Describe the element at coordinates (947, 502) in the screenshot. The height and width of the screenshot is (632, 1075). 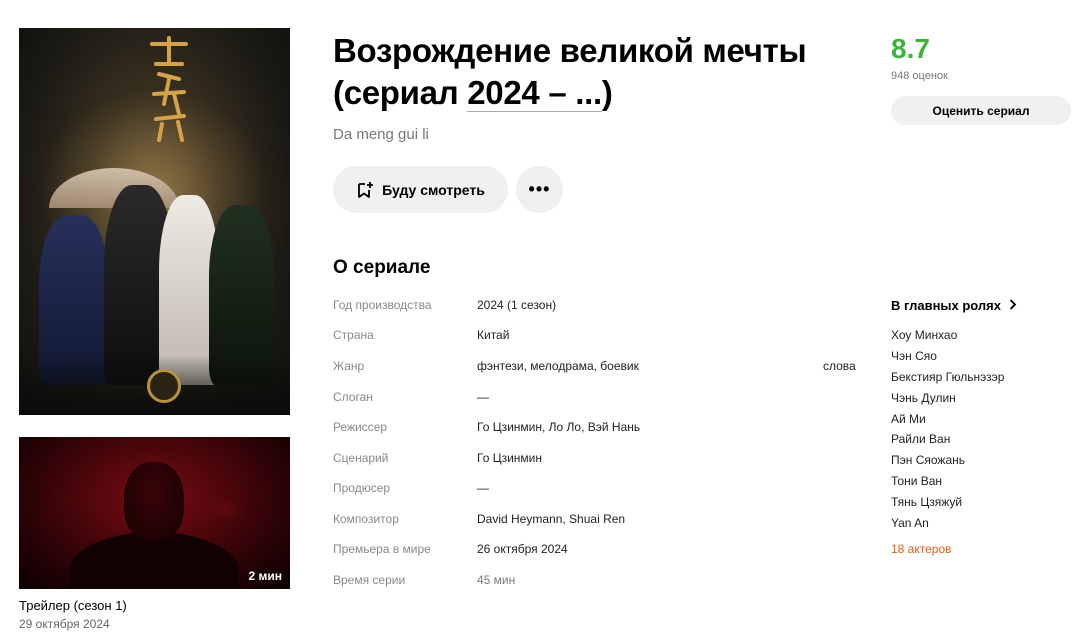
I see `cast-member: Тянь Цзяжуй` at that location.